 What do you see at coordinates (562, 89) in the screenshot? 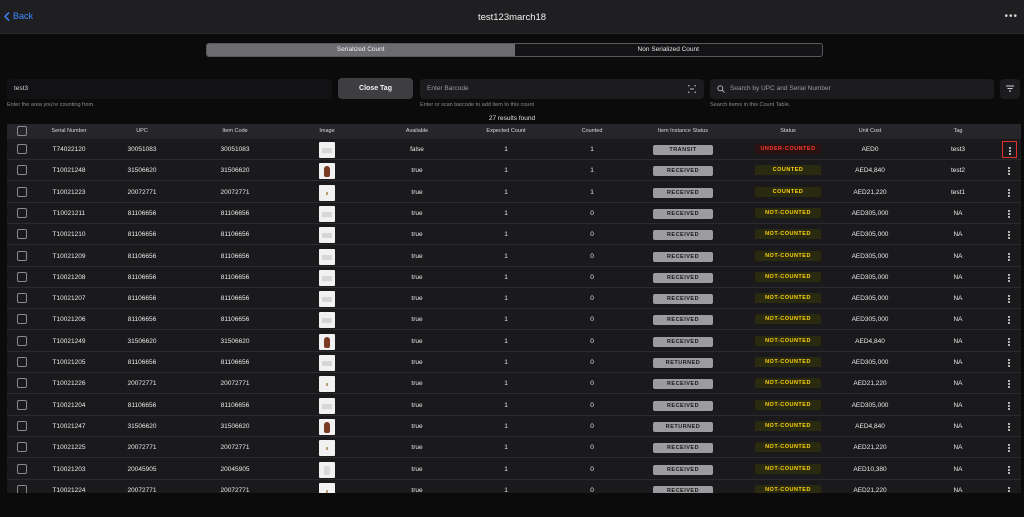
I see `barcode-input: Enter Barcode` at bounding box center [562, 89].